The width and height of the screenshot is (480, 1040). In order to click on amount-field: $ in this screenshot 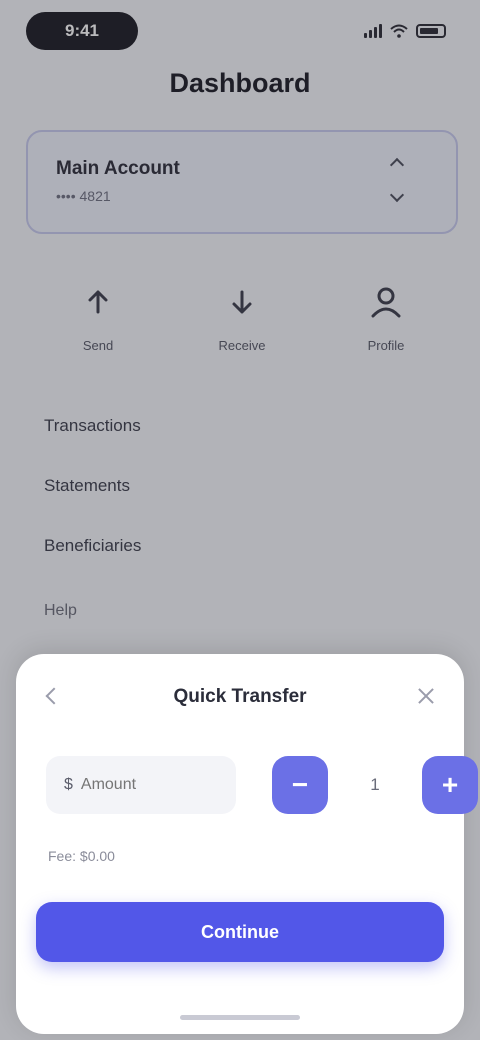, I will do `click(141, 785)`.